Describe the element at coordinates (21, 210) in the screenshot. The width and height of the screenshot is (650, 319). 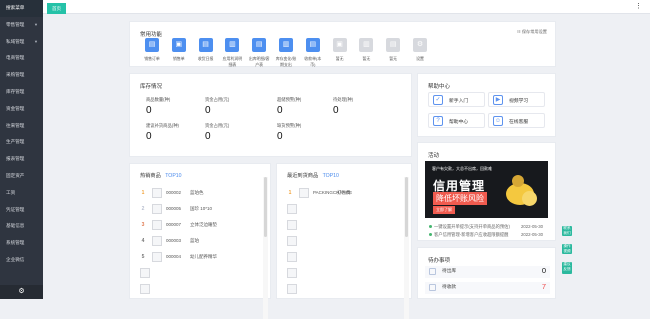
I see `sidebar-item: 凭证管理` at that location.